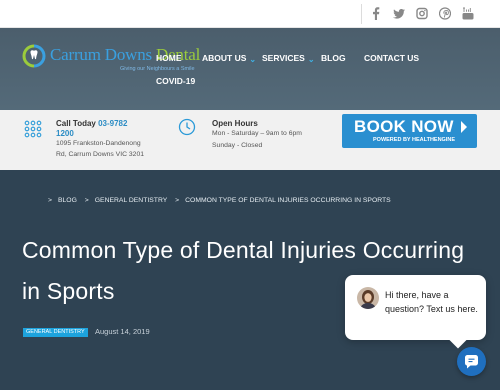  What do you see at coordinates (187, 127) in the screenshot?
I see `clock-icon` at bounding box center [187, 127].